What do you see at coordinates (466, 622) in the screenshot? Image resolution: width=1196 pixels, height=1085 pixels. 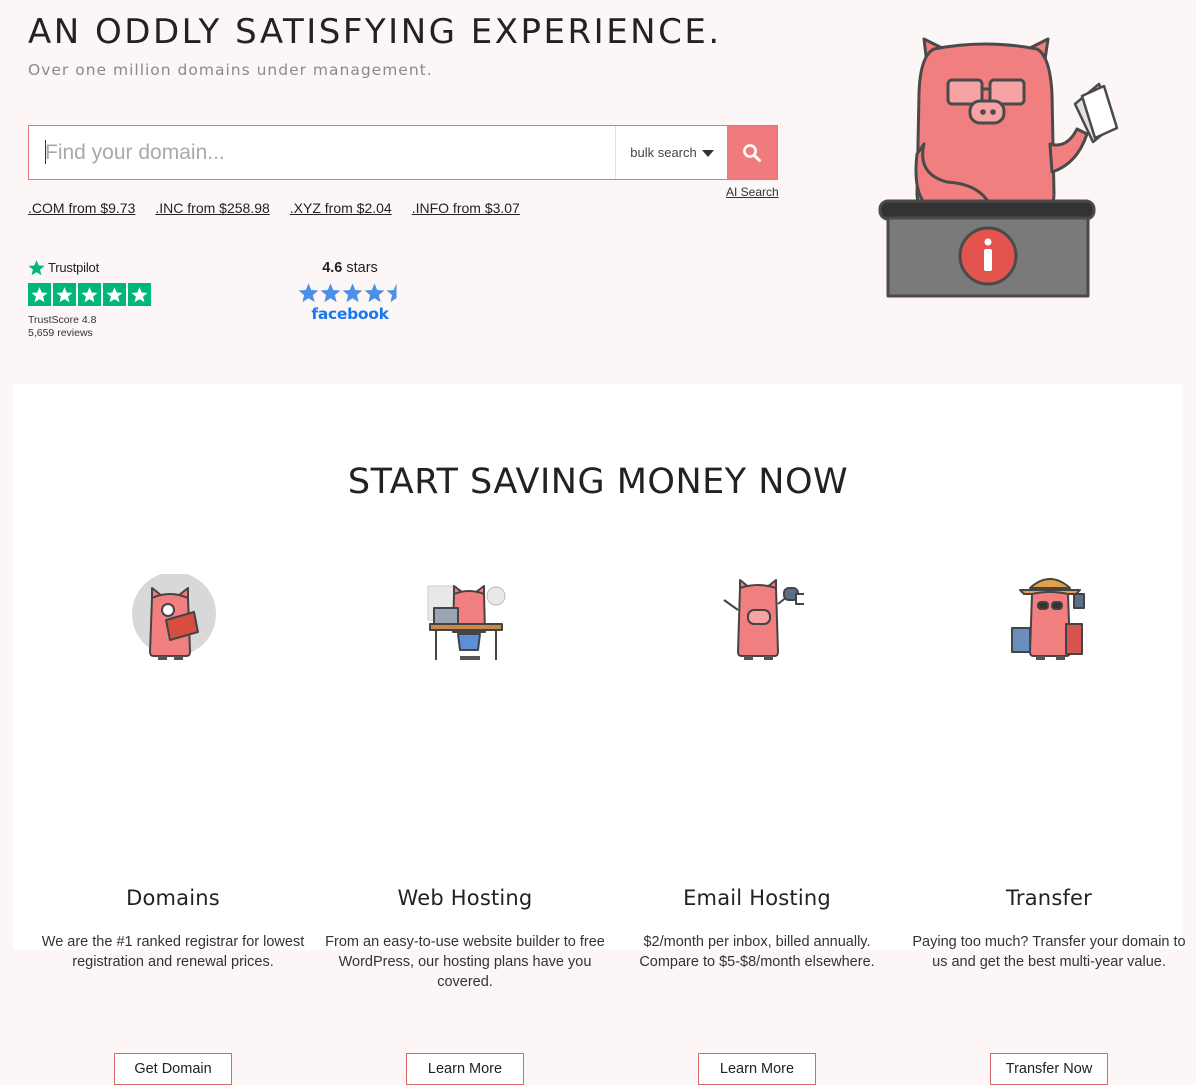 I see `pig-at-desk-icon` at bounding box center [466, 622].